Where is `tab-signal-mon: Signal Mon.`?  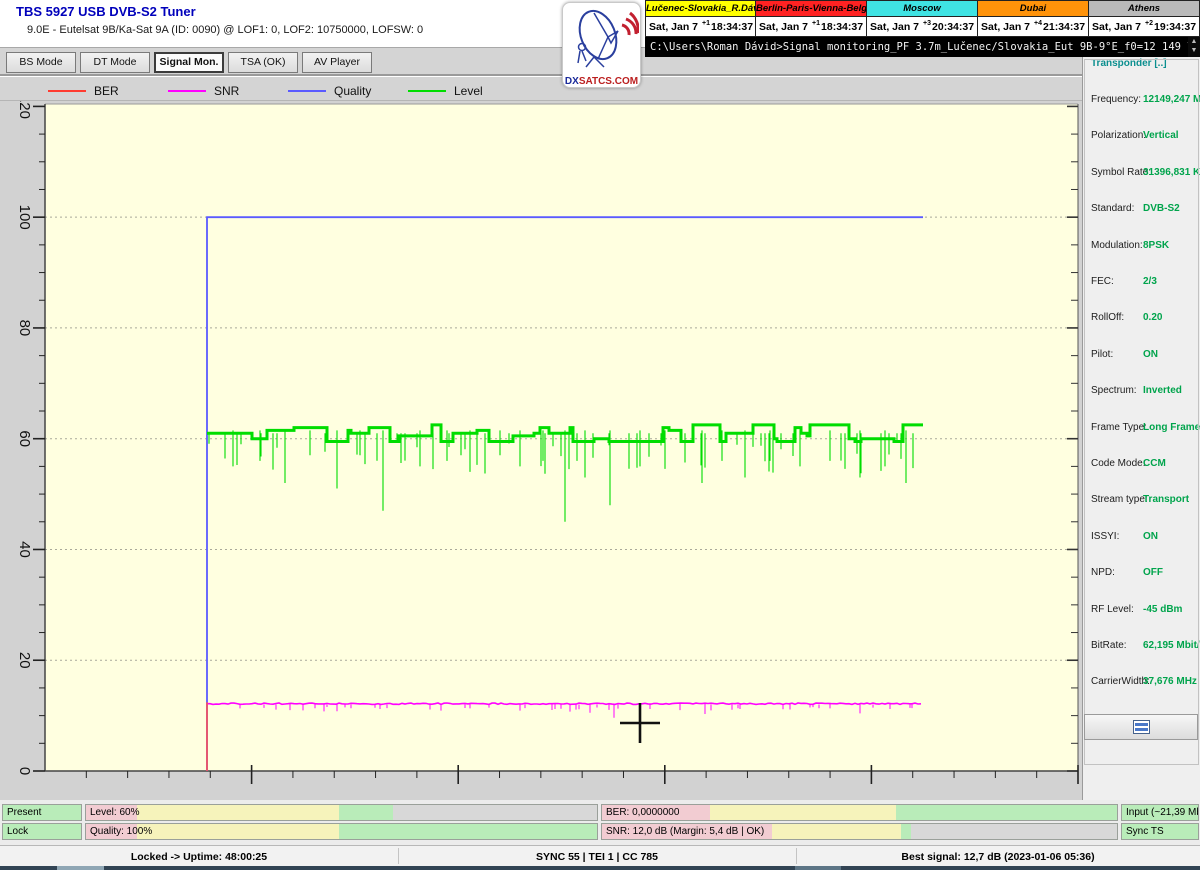
tab-signal-mon: Signal Mon. is located at coordinates (189, 62).